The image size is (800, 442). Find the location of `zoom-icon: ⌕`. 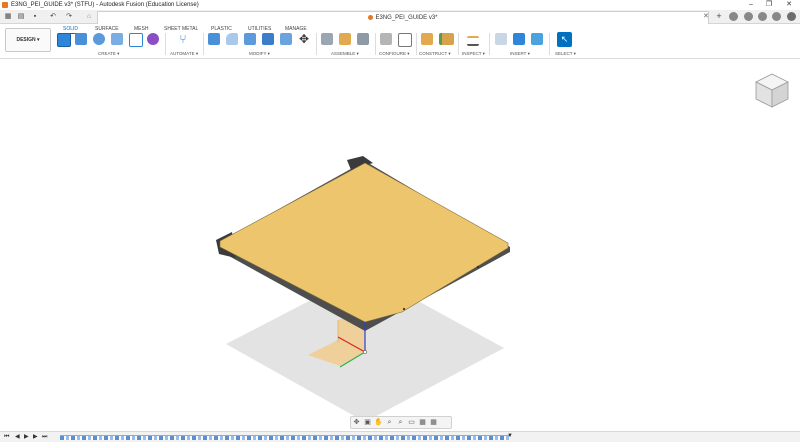

zoom-icon: ⌕ is located at coordinates (389, 422).